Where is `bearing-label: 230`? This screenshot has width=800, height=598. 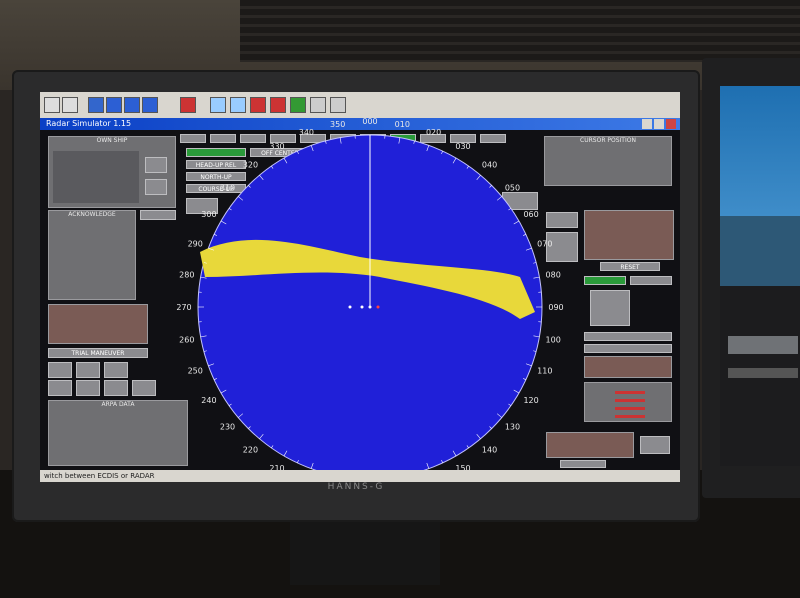
bearing-label: 230 is located at coordinates (227, 427).